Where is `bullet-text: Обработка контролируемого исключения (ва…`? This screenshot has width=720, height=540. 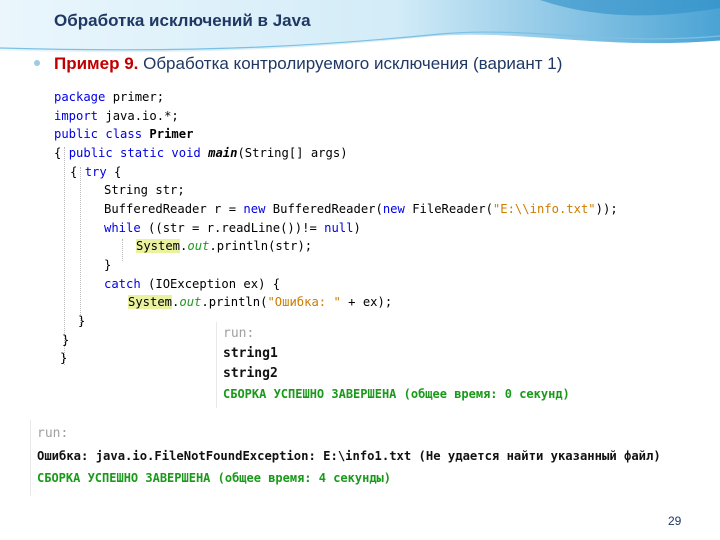 bullet-text: Обработка контролируемого исключения (ва… is located at coordinates (350, 63).